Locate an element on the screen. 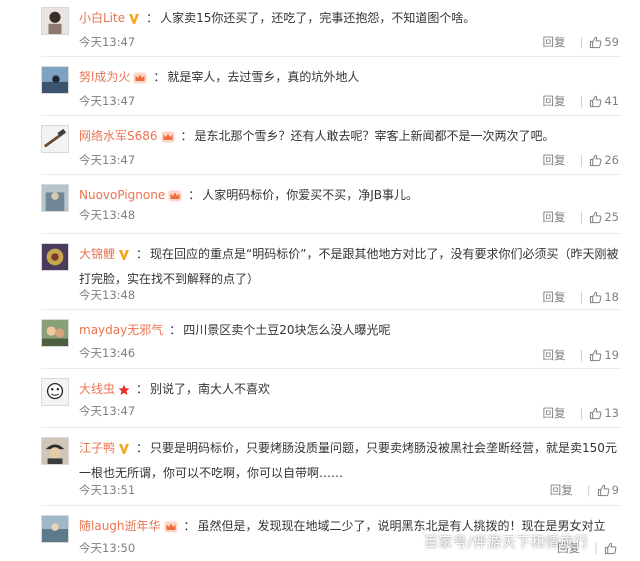 Image resolution: width=640 pixels, height=561 pixels. comment-actions: 回复 | 41 is located at coordinates (580, 101).